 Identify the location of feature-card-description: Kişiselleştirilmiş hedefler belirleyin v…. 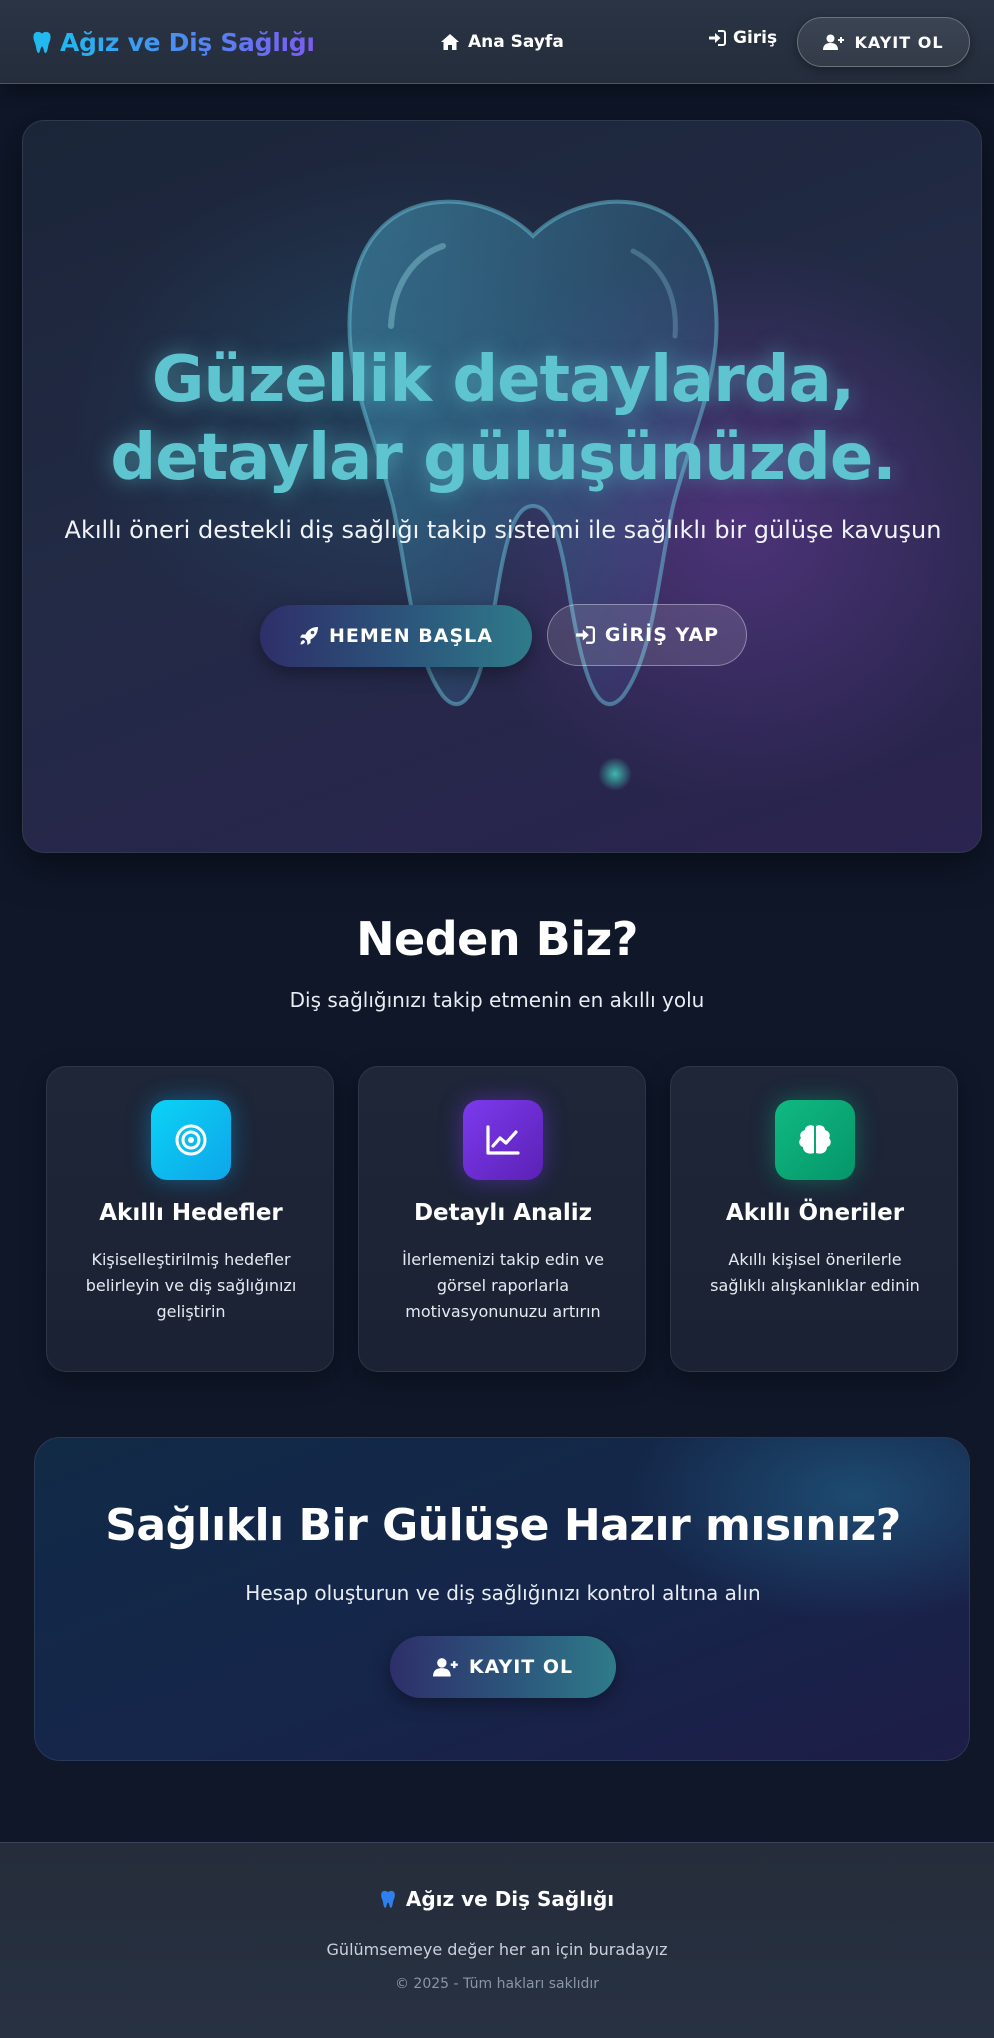
(191, 1285).